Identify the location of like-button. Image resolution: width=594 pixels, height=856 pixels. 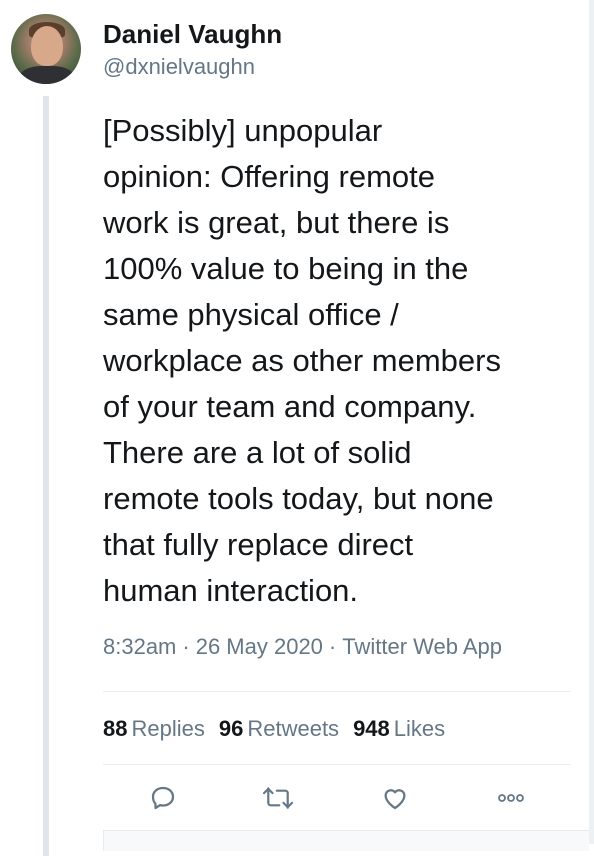
(395, 800).